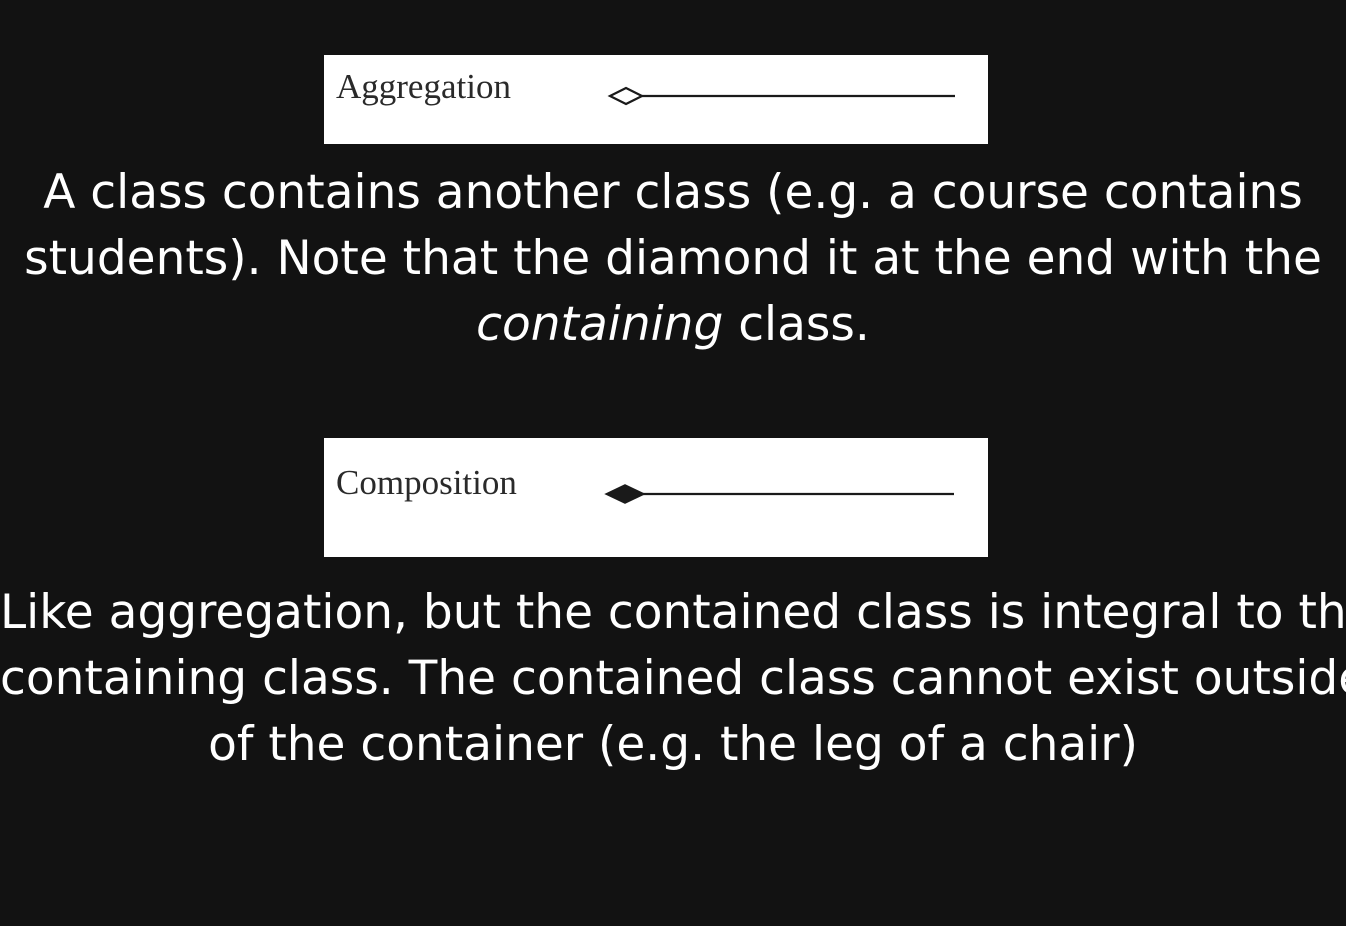 Image resolution: width=1346 pixels, height=926 pixels. I want to click on aggregation-description-line-3: containing class., so click(673, 325).